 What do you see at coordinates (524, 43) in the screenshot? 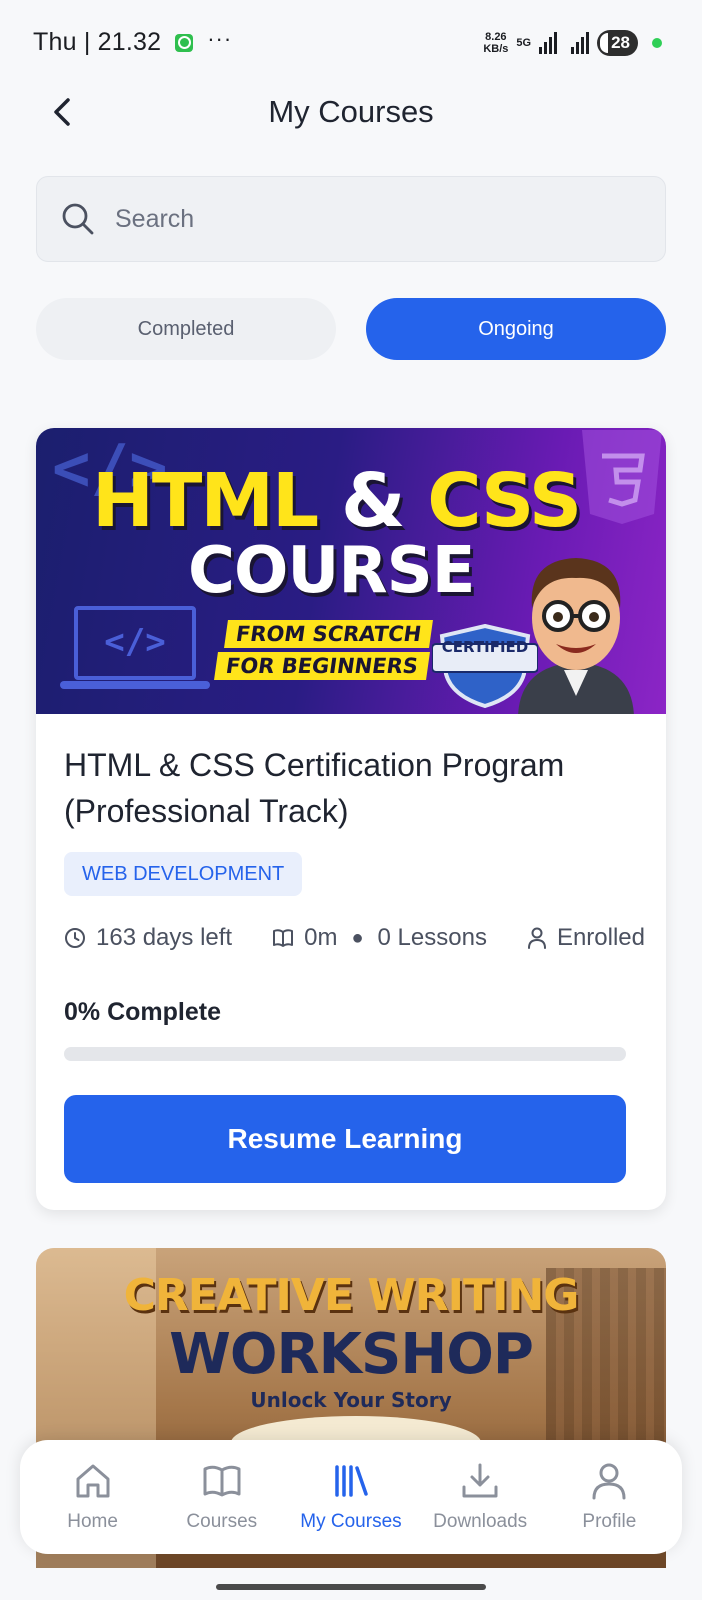
I see `network-type: 5G` at bounding box center [524, 43].